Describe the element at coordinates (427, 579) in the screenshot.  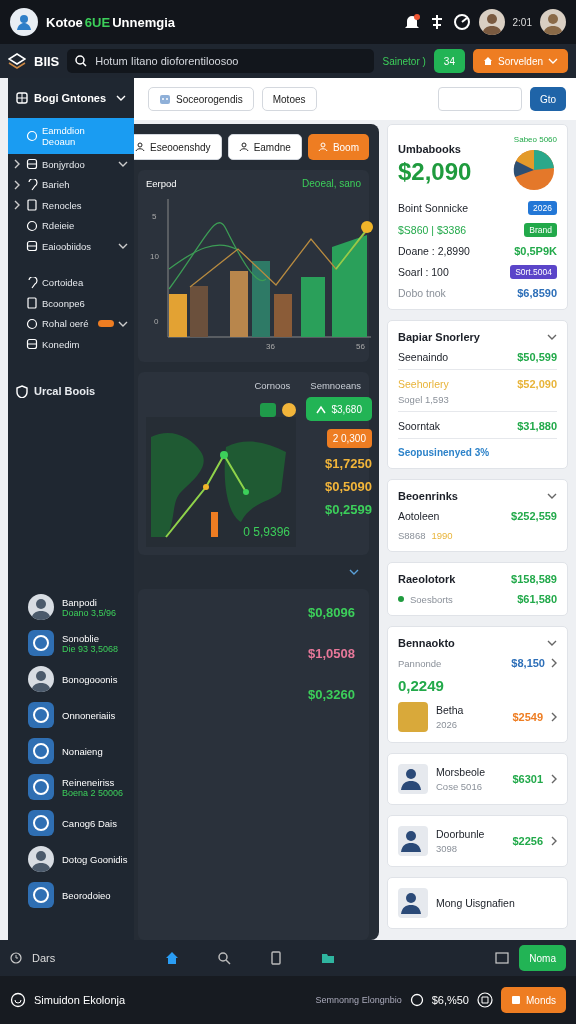
I see `card-title: Raeolotork` at that location.